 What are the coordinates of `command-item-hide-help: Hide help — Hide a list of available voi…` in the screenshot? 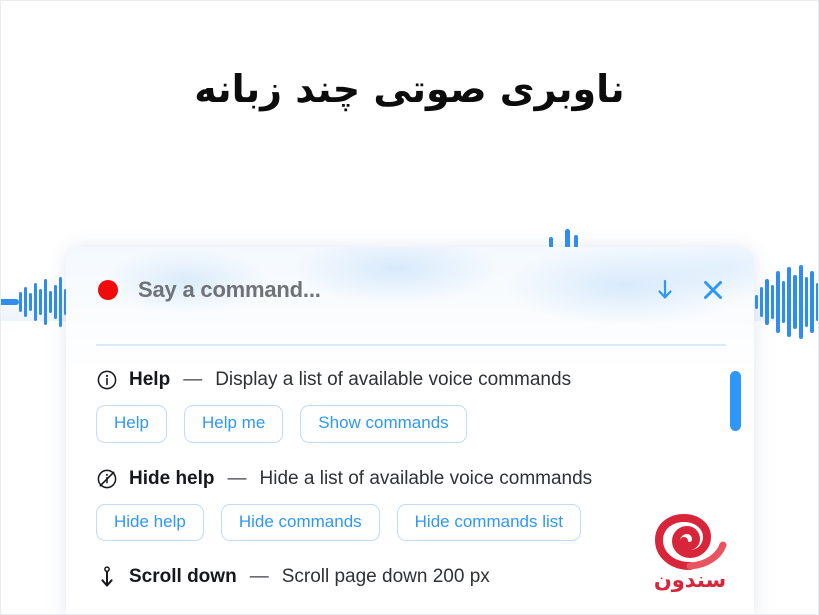 It's located at (407, 505).